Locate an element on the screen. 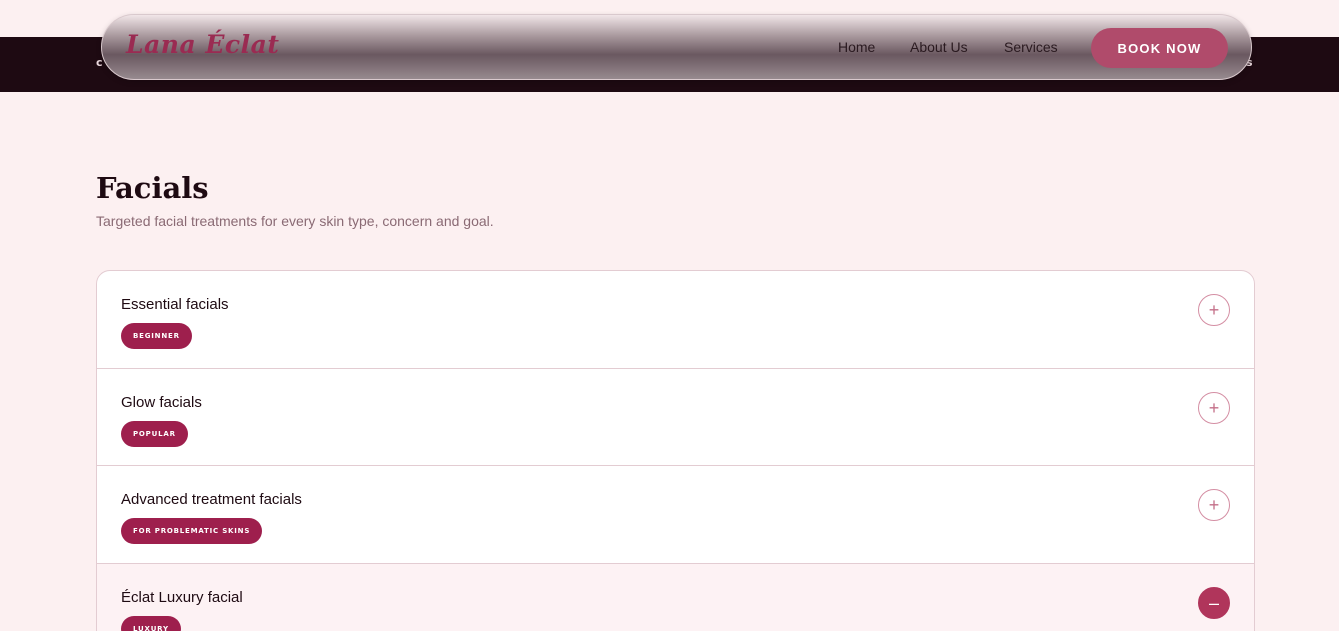  accordion-item-badge: LUXURY is located at coordinates (151, 623).